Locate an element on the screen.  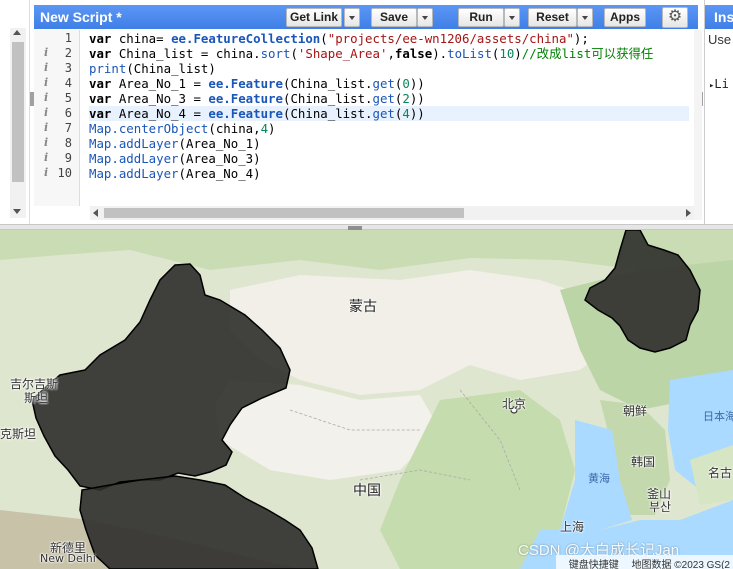
code-token: ee.Feature is located at coordinates (245, 98).